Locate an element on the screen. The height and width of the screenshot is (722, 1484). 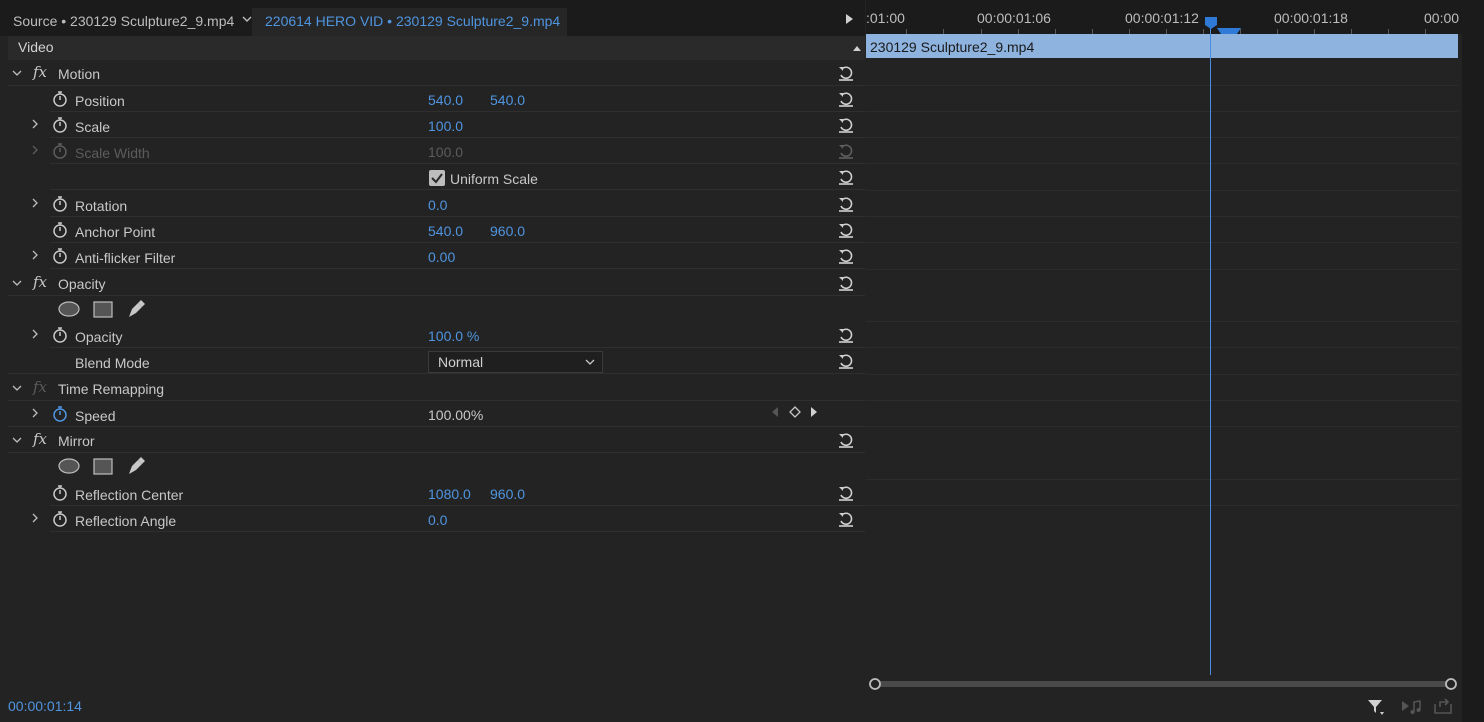
effect-motion: fx Motion is located at coordinates (436, 73).